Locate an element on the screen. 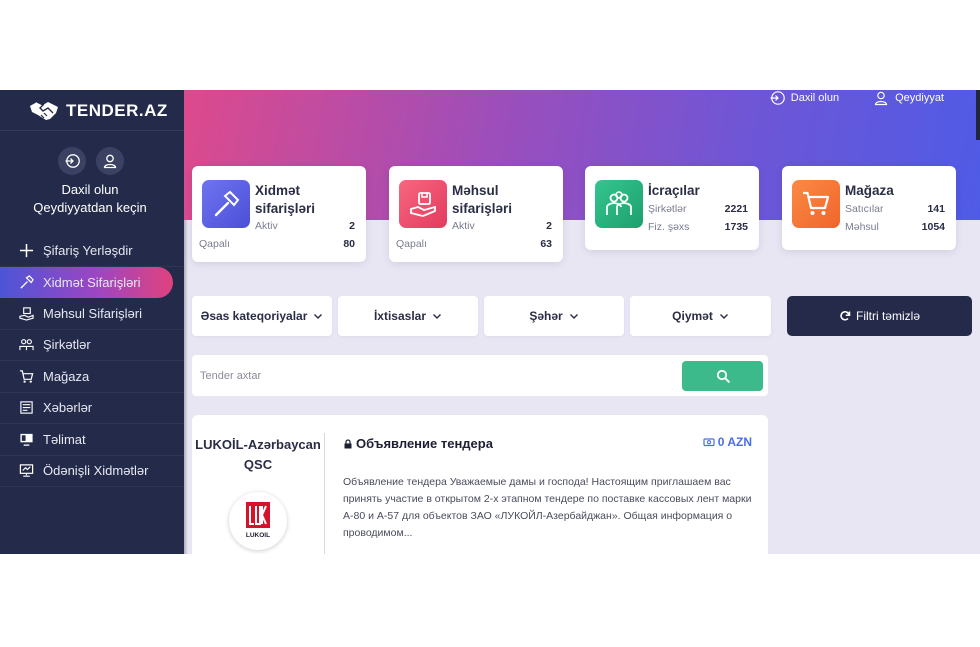  filter-label: Əsas kateqoriyalar is located at coordinates (254, 316).